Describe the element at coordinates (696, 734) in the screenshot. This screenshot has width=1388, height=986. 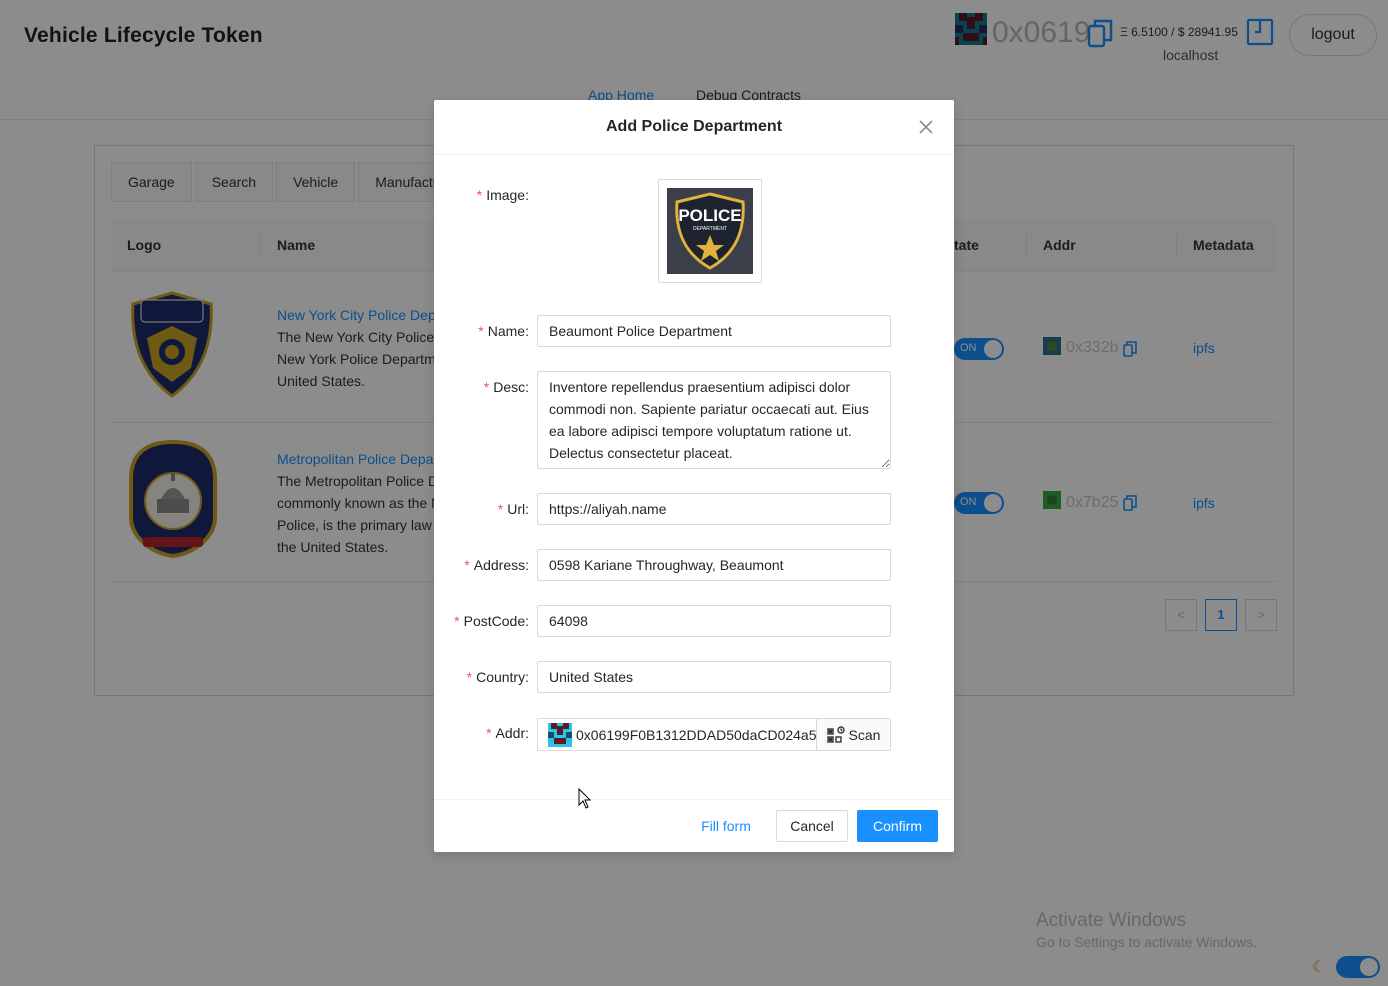
I see `addr-value: 0x06199F0B1312DDAD50daCD024a5` at that location.